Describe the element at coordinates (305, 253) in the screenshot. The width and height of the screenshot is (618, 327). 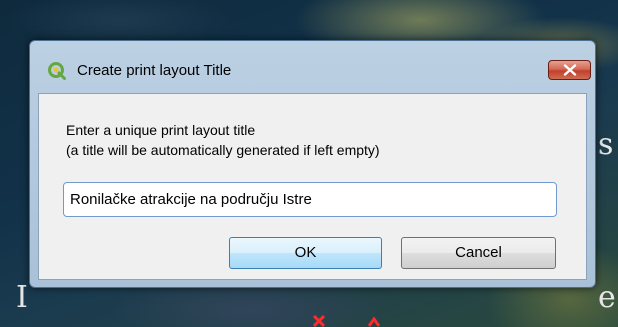
I see `ok-button: OK` at that location.